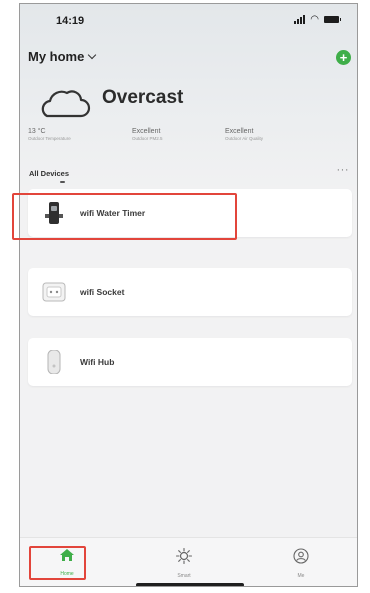 Image resolution: width=370 pixels, height=593 pixels. Describe the element at coordinates (54, 362) in the screenshot. I see `hub-icon` at that location.